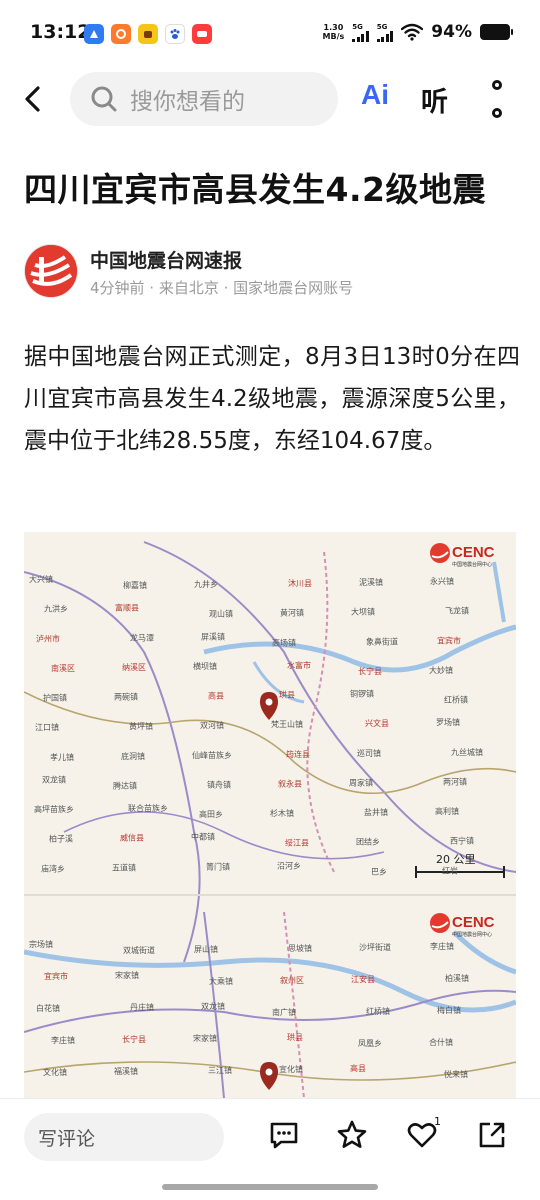  I want to click on map-place-label: 龙马潭, so click(142, 637).